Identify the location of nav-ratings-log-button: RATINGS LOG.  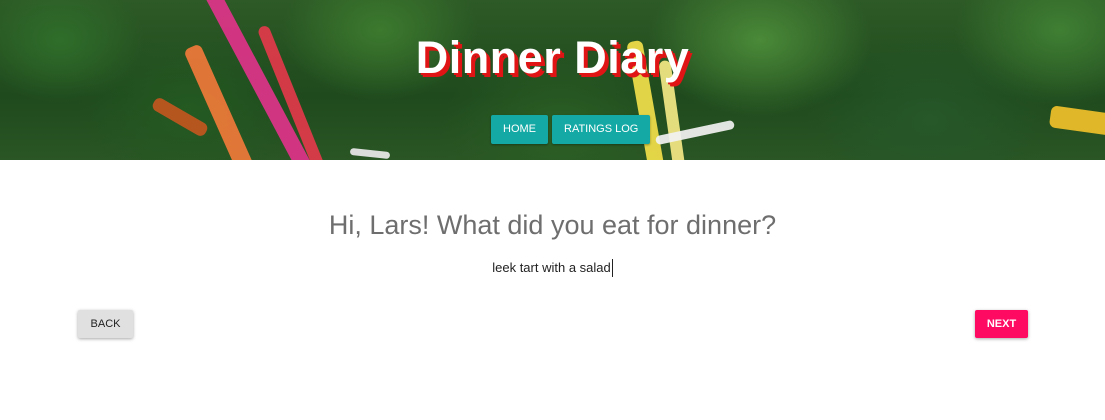
(601, 129).